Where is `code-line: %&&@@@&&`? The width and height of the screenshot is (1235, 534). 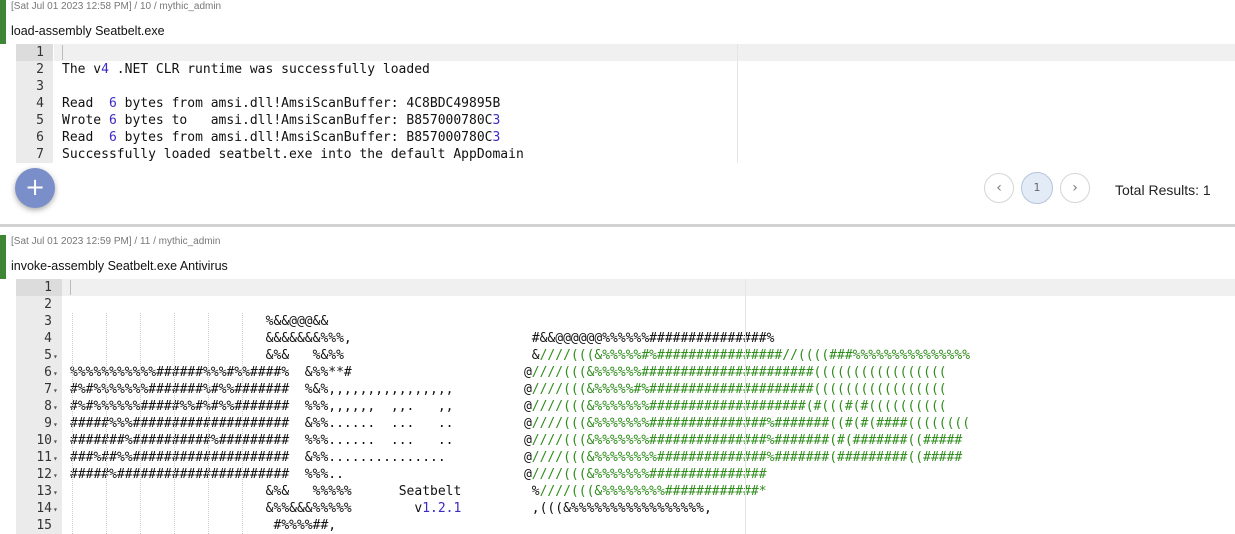 code-line: %&&@@@&& is located at coordinates (199, 321).